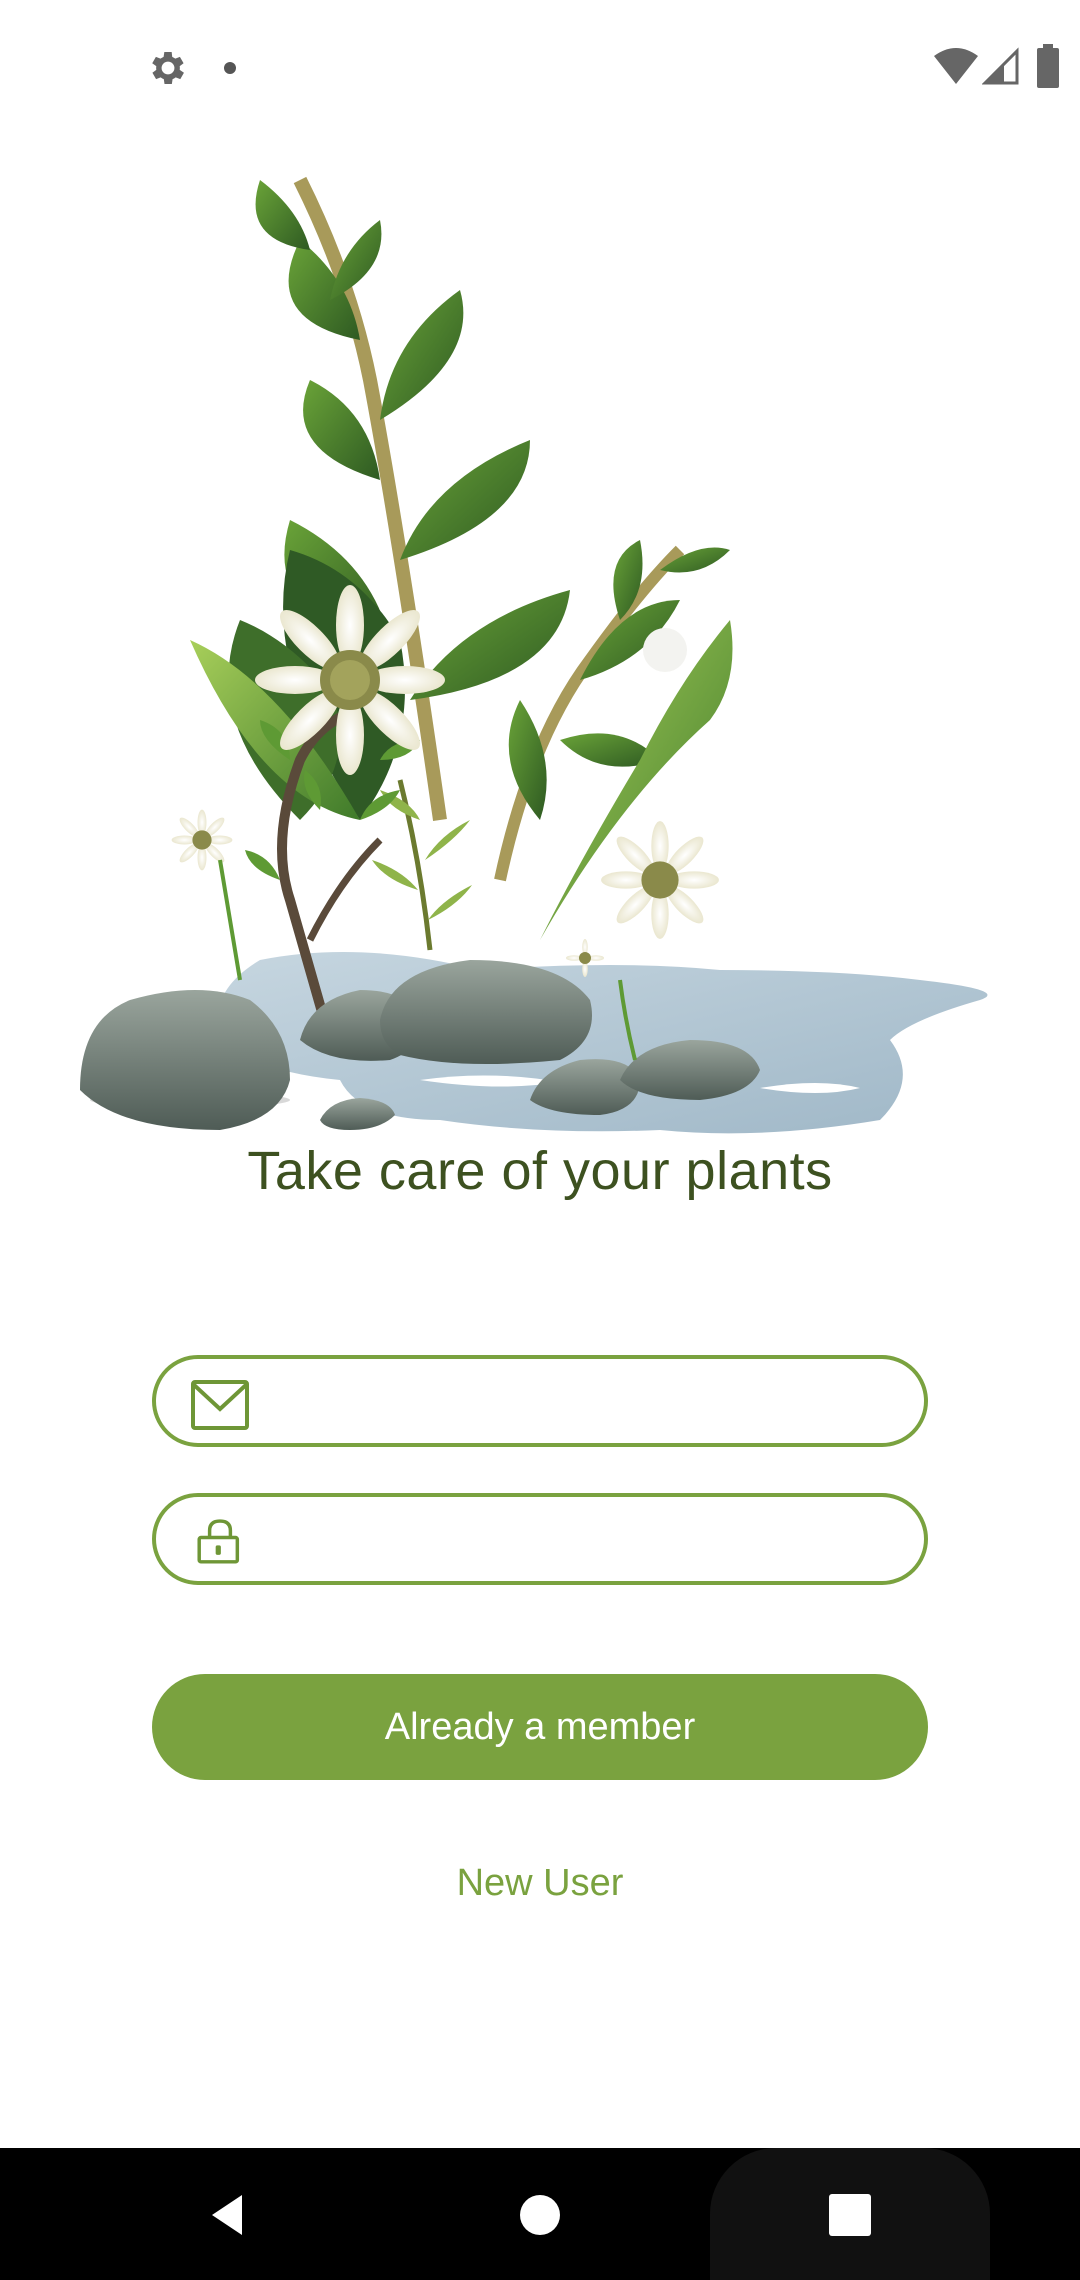 The height and width of the screenshot is (2280, 1080). Describe the element at coordinates (168, 68) in the screenshot. I see `gear-icon` at that location.